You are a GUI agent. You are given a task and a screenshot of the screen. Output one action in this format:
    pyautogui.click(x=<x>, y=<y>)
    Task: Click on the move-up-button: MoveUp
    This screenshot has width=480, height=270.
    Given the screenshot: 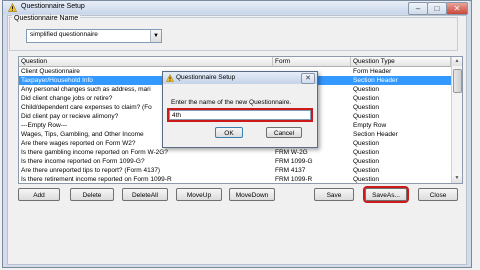 What is the action you would take?
    pyautogui.click(x=199, y=194)
    